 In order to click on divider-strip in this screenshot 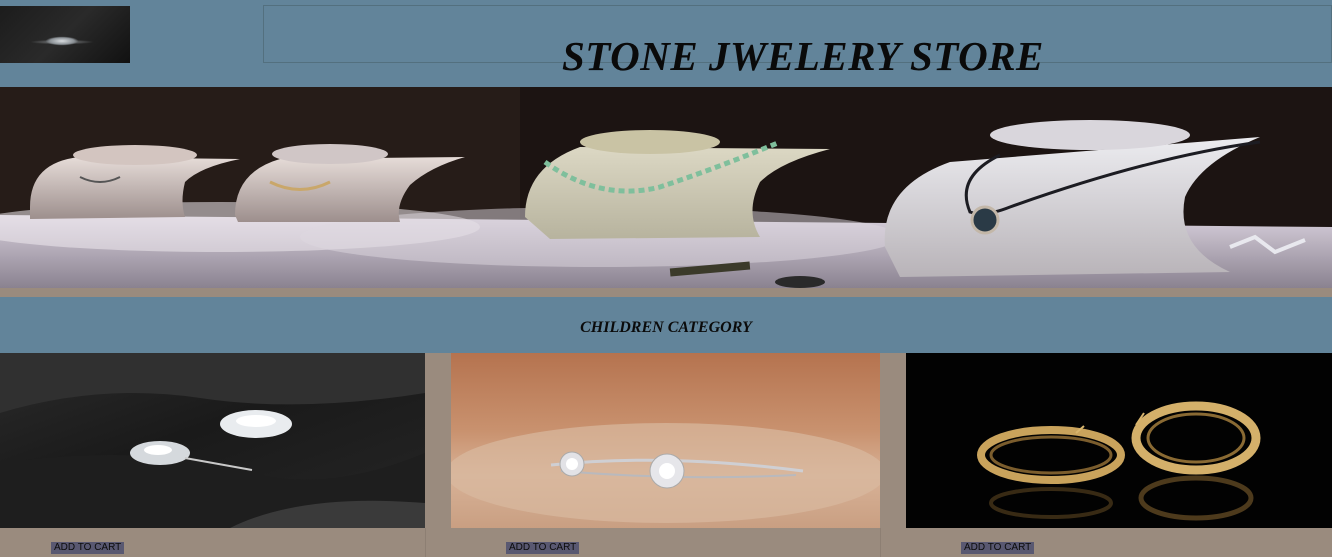, I will do `click(666, 292)`.